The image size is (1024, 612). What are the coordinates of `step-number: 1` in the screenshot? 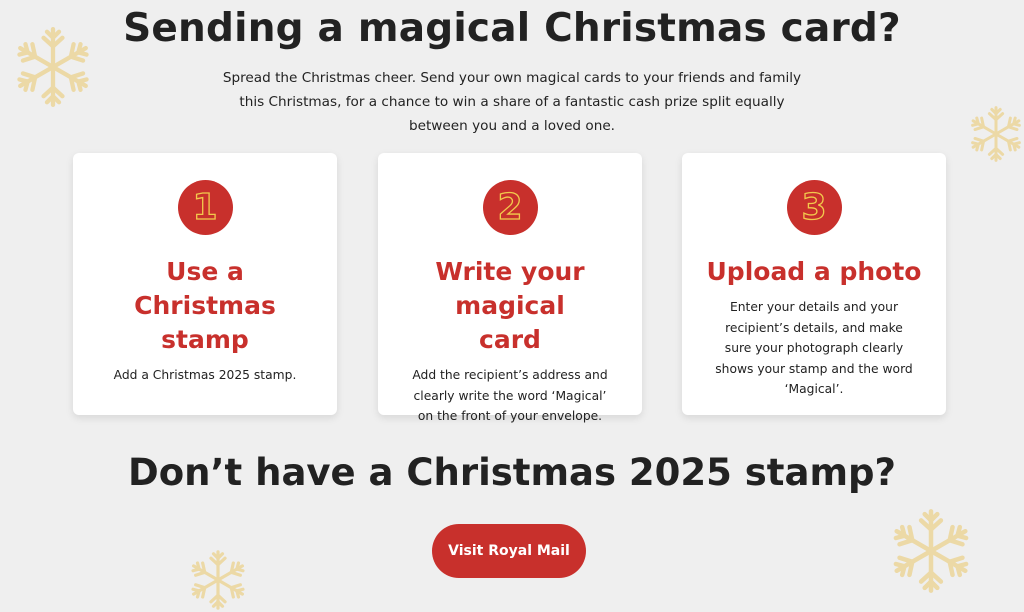 It's located at (205, 207).